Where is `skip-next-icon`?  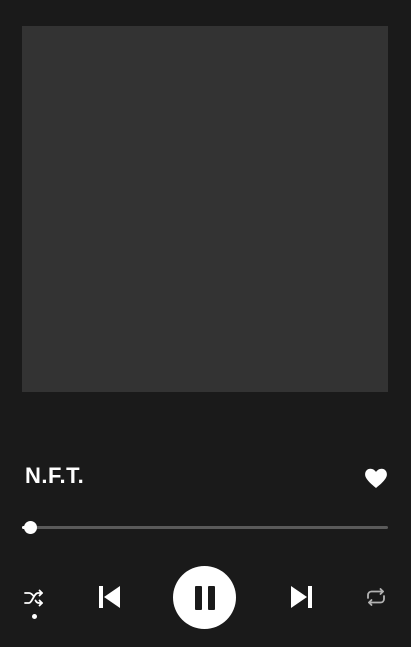
skip-next-icon is located at coordinates (301, 597).